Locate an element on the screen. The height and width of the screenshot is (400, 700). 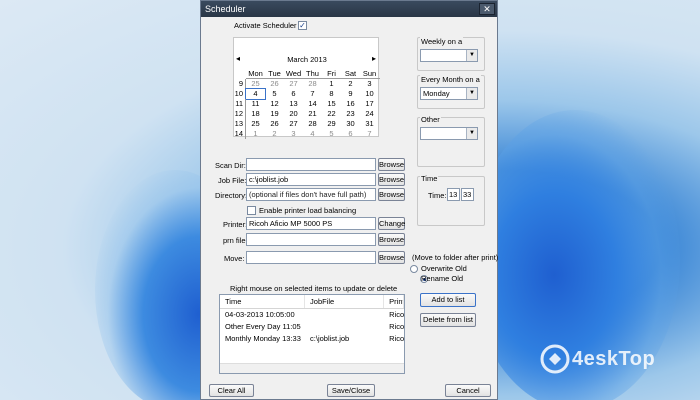
list-item: Other Every Day 11:05 Ricoh is located at coordinates (312, 327).